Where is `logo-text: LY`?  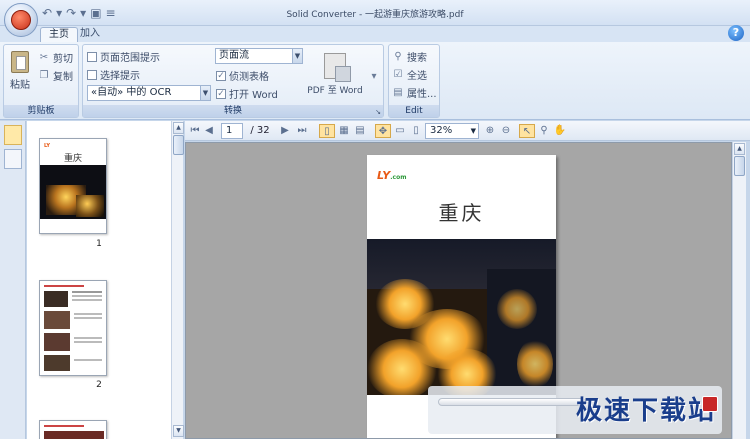
logo-text: LY is located at coordinates (384, 175).